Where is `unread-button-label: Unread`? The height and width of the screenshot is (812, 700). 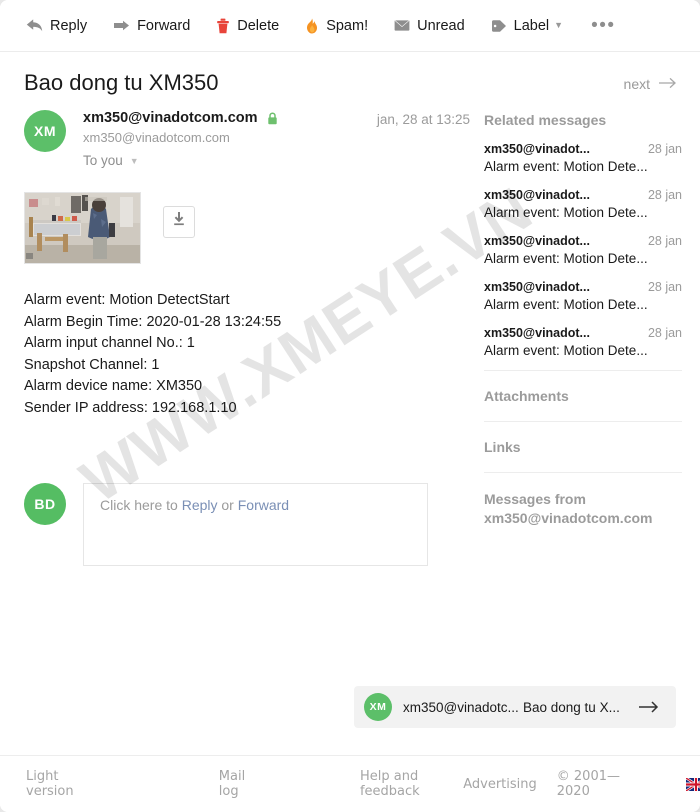
unread-button-label: Unread is located at coordinates (441, 25).